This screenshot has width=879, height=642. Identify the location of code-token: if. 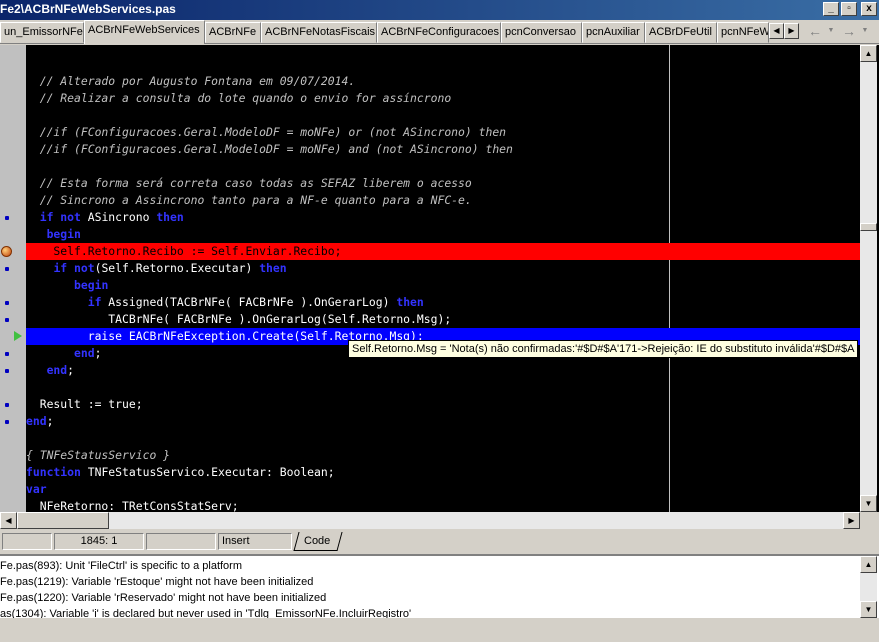
(94, 302).